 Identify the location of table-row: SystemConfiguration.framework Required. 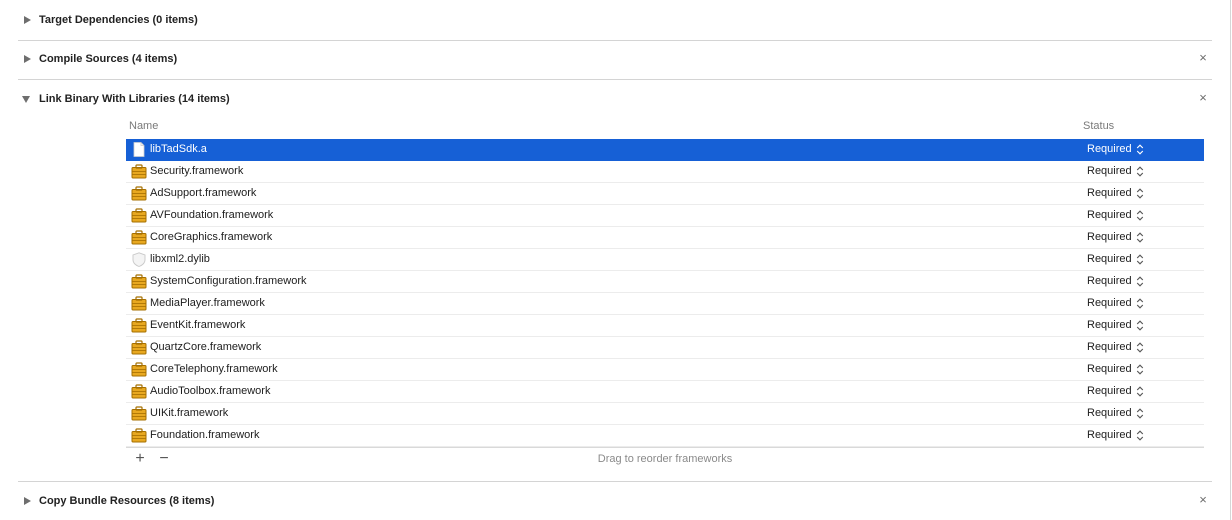
(665, 282).